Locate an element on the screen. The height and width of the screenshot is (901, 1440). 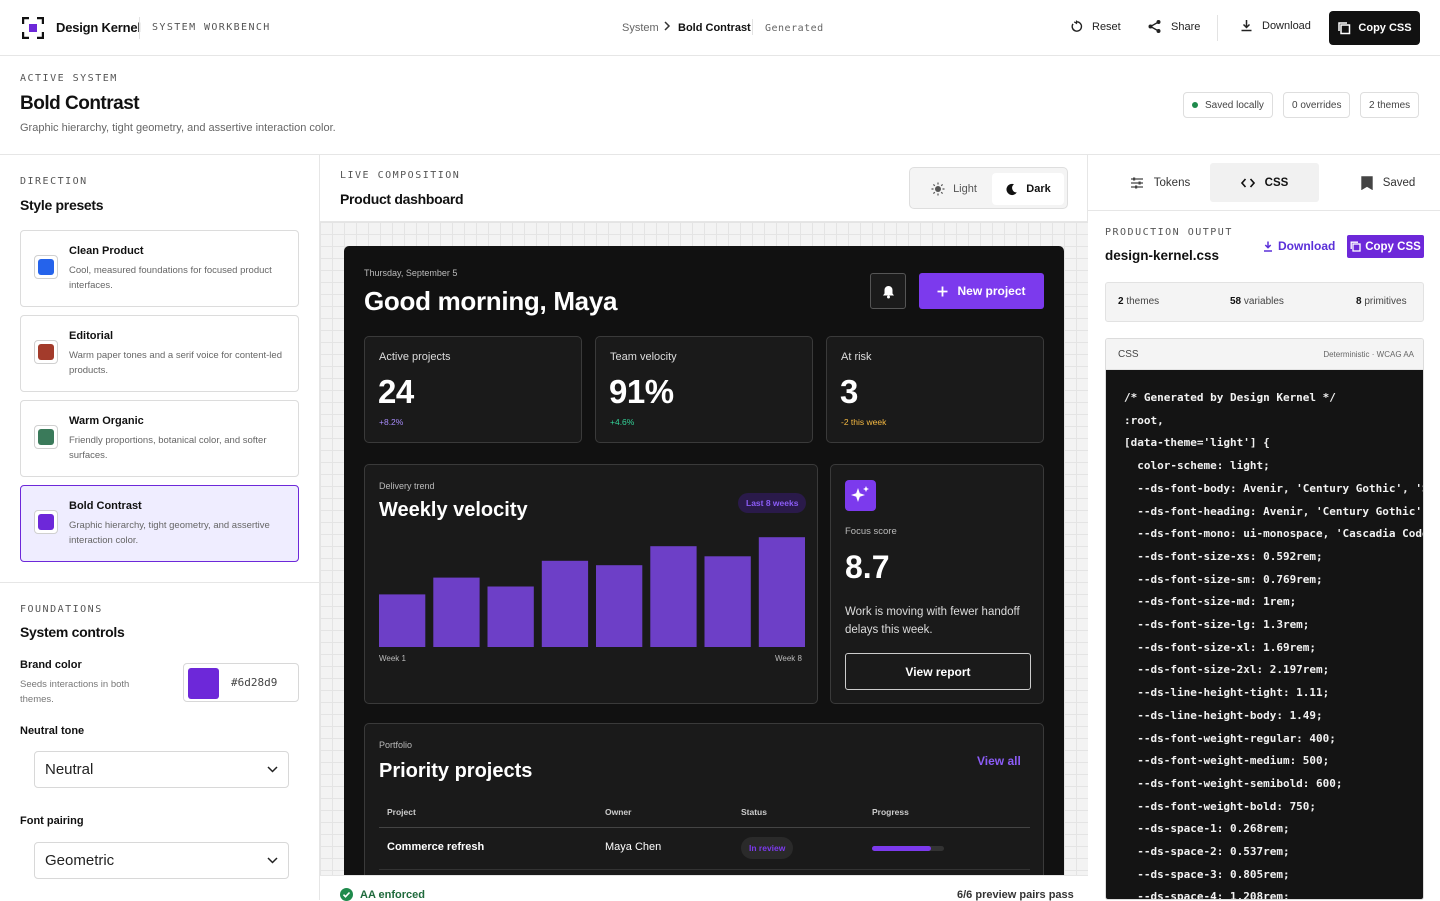
dark-theme-option: Dark is located at coordinates (1028, 189).